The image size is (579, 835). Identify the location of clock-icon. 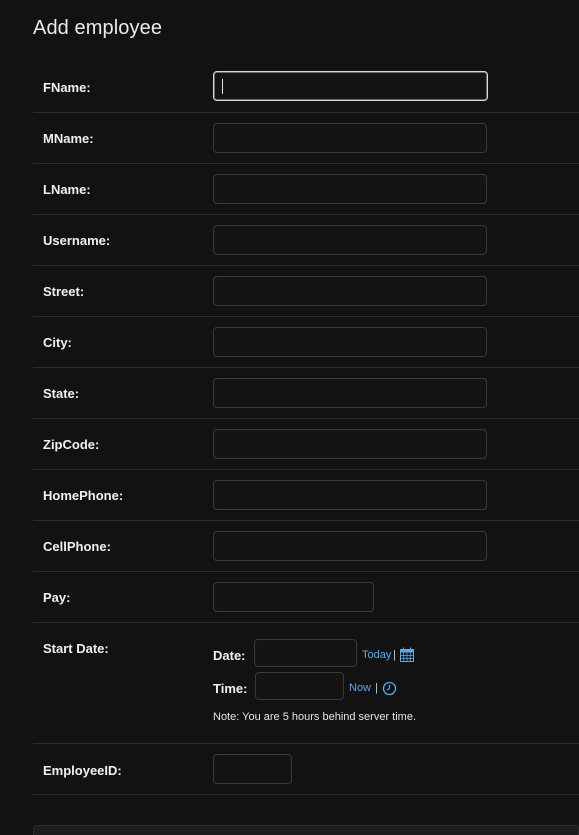
(389, 688).